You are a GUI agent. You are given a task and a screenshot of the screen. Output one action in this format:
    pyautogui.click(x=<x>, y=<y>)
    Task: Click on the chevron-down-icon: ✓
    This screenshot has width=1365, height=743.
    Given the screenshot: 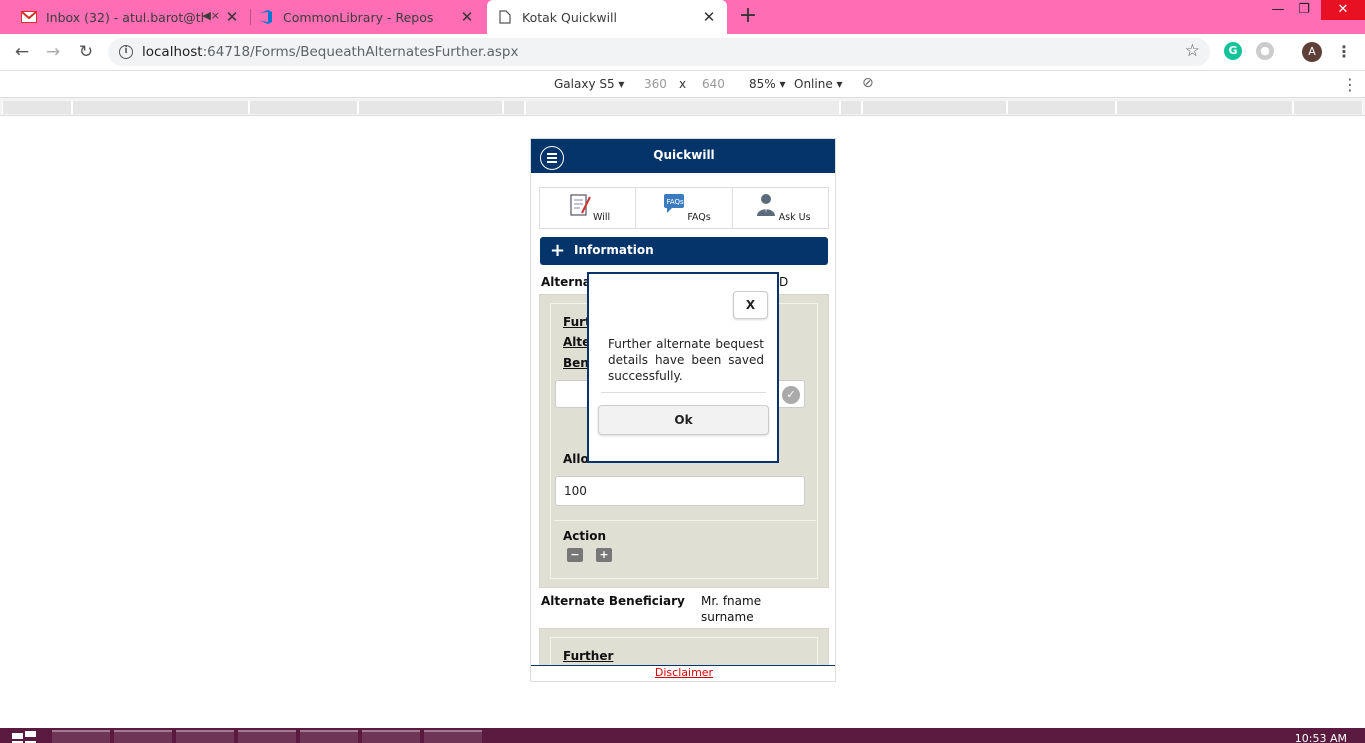 What is the action you would take?
    pyautogui.click(x=791, y=395)
    